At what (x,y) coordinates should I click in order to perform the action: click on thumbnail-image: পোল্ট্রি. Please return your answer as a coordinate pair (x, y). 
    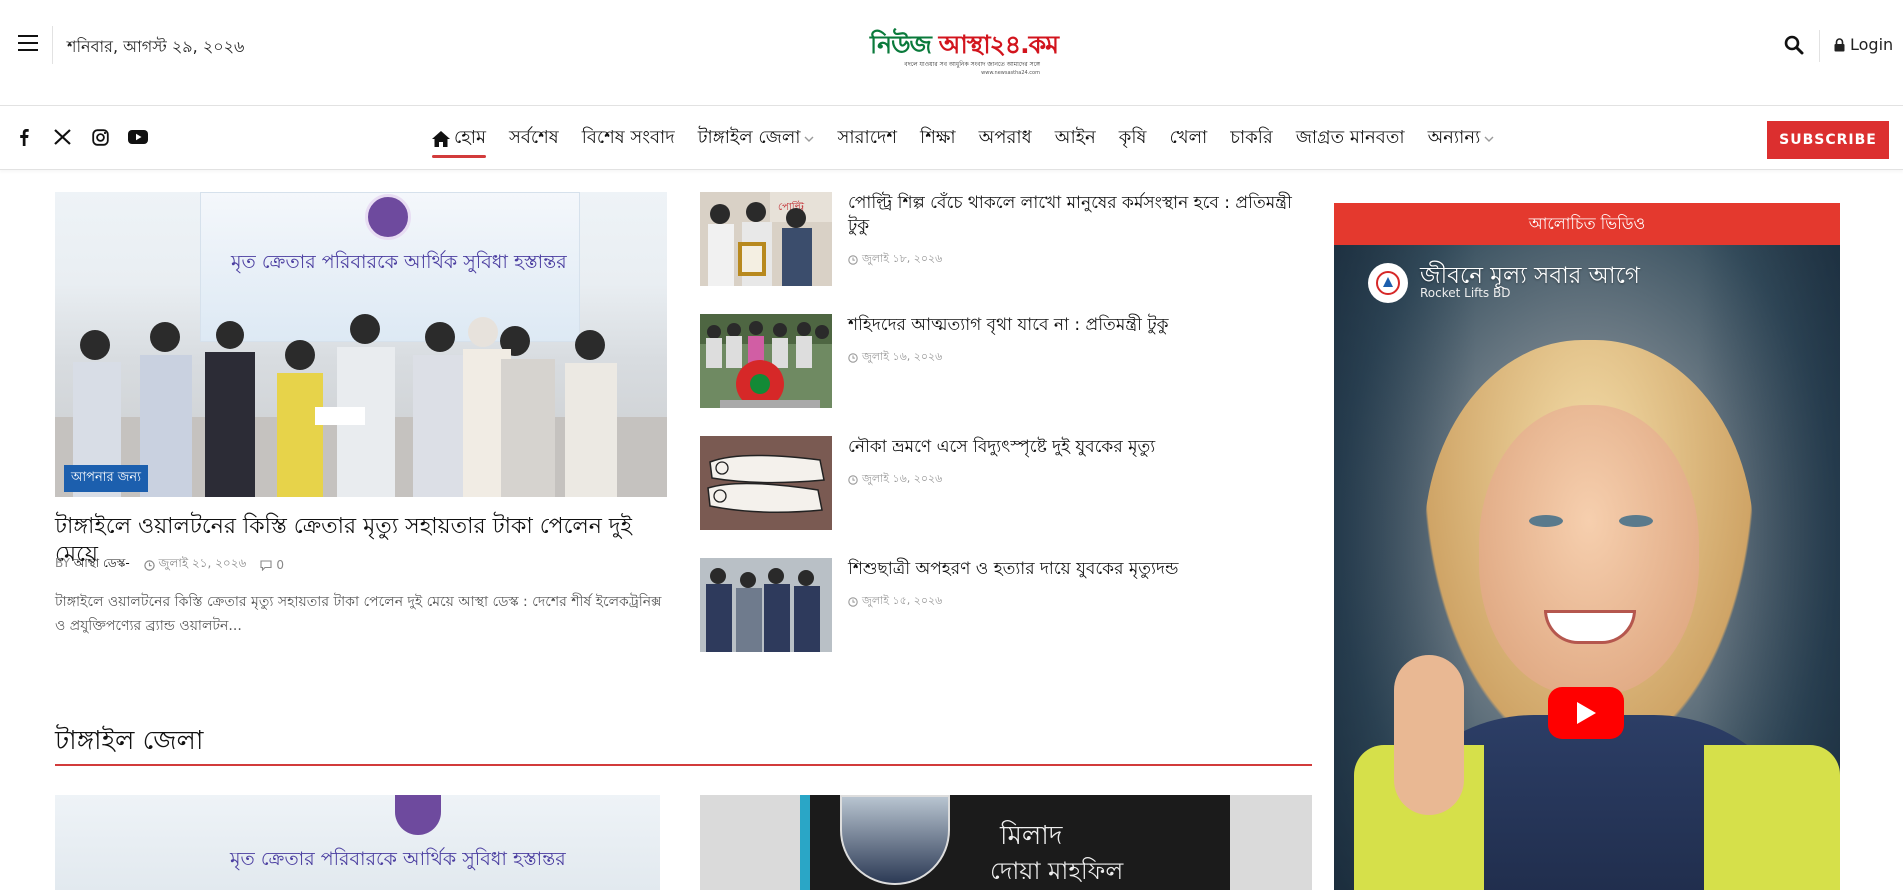
    Looking at the image, I should click on (766, 239).